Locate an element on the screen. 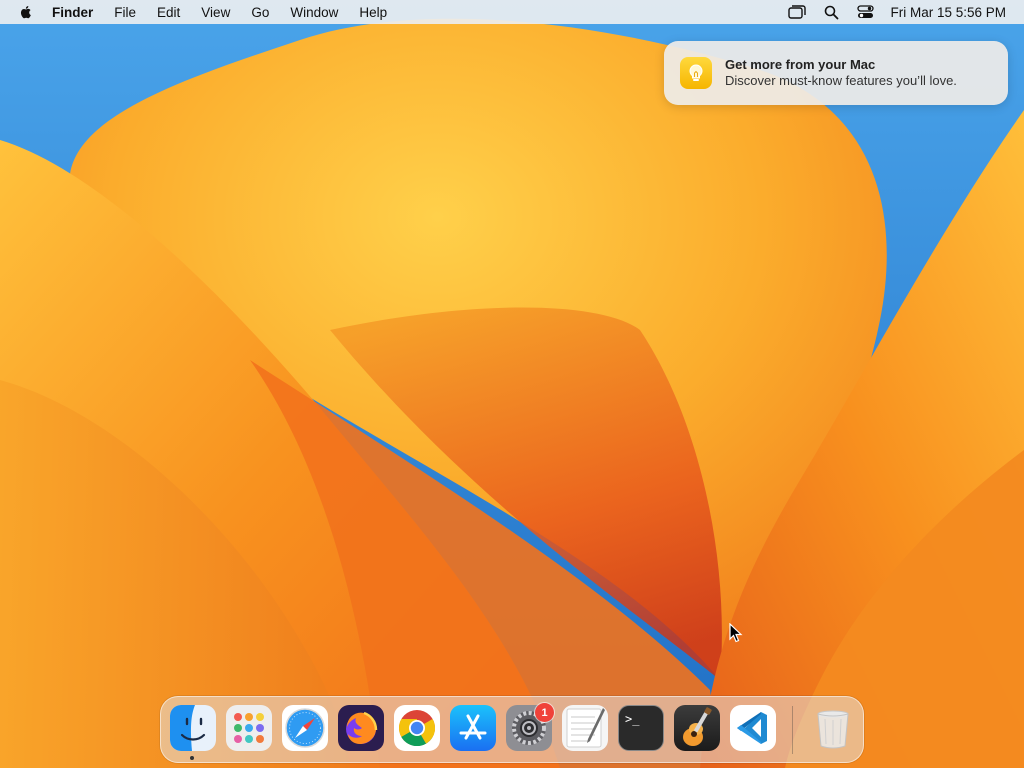 This screenshot has height=768, width=1024. notification-body: Discover must-know features you’ll love. is located at coordinates (841, 80).